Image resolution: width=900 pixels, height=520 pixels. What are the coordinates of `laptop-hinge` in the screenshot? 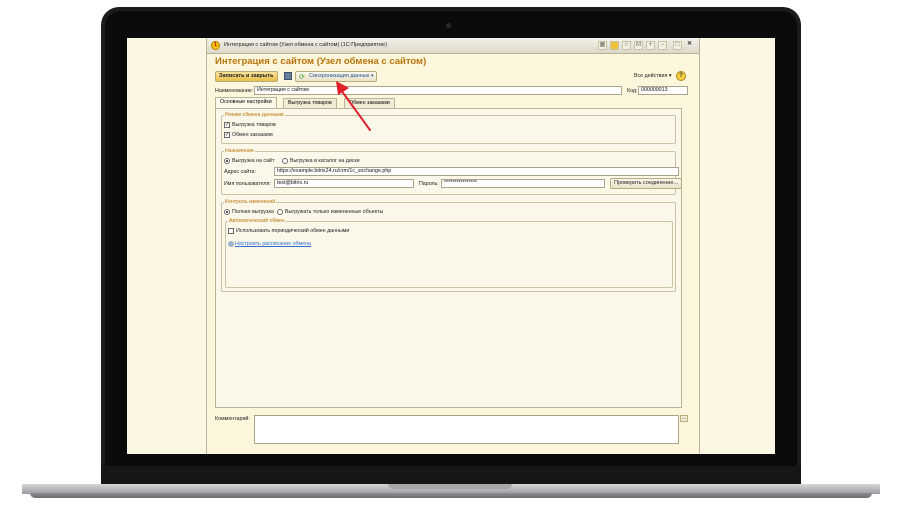 It's located at (451, 475).